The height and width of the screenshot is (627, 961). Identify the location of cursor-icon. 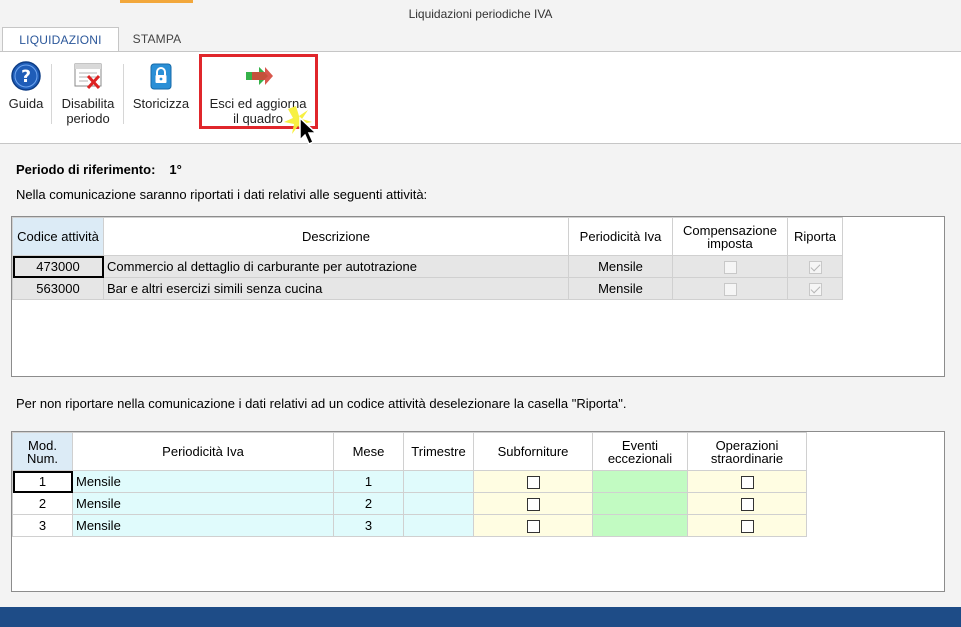
(301, 126).